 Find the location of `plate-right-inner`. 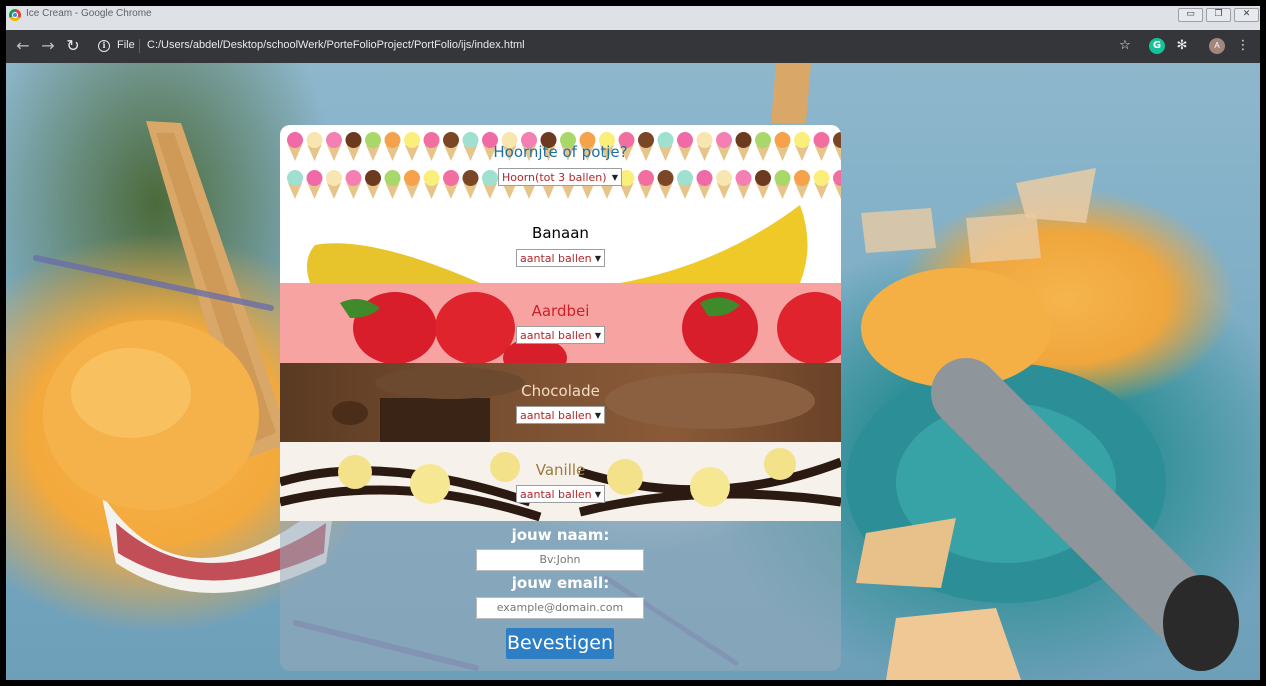

plate-right-inner is located at coordinates (1006, 483).